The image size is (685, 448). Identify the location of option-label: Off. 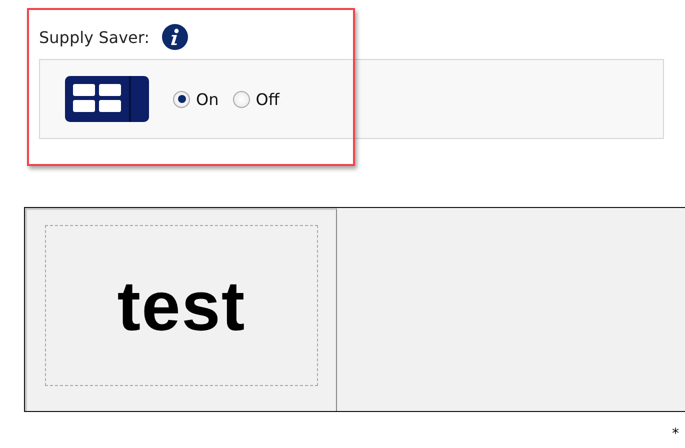
(268, 99).